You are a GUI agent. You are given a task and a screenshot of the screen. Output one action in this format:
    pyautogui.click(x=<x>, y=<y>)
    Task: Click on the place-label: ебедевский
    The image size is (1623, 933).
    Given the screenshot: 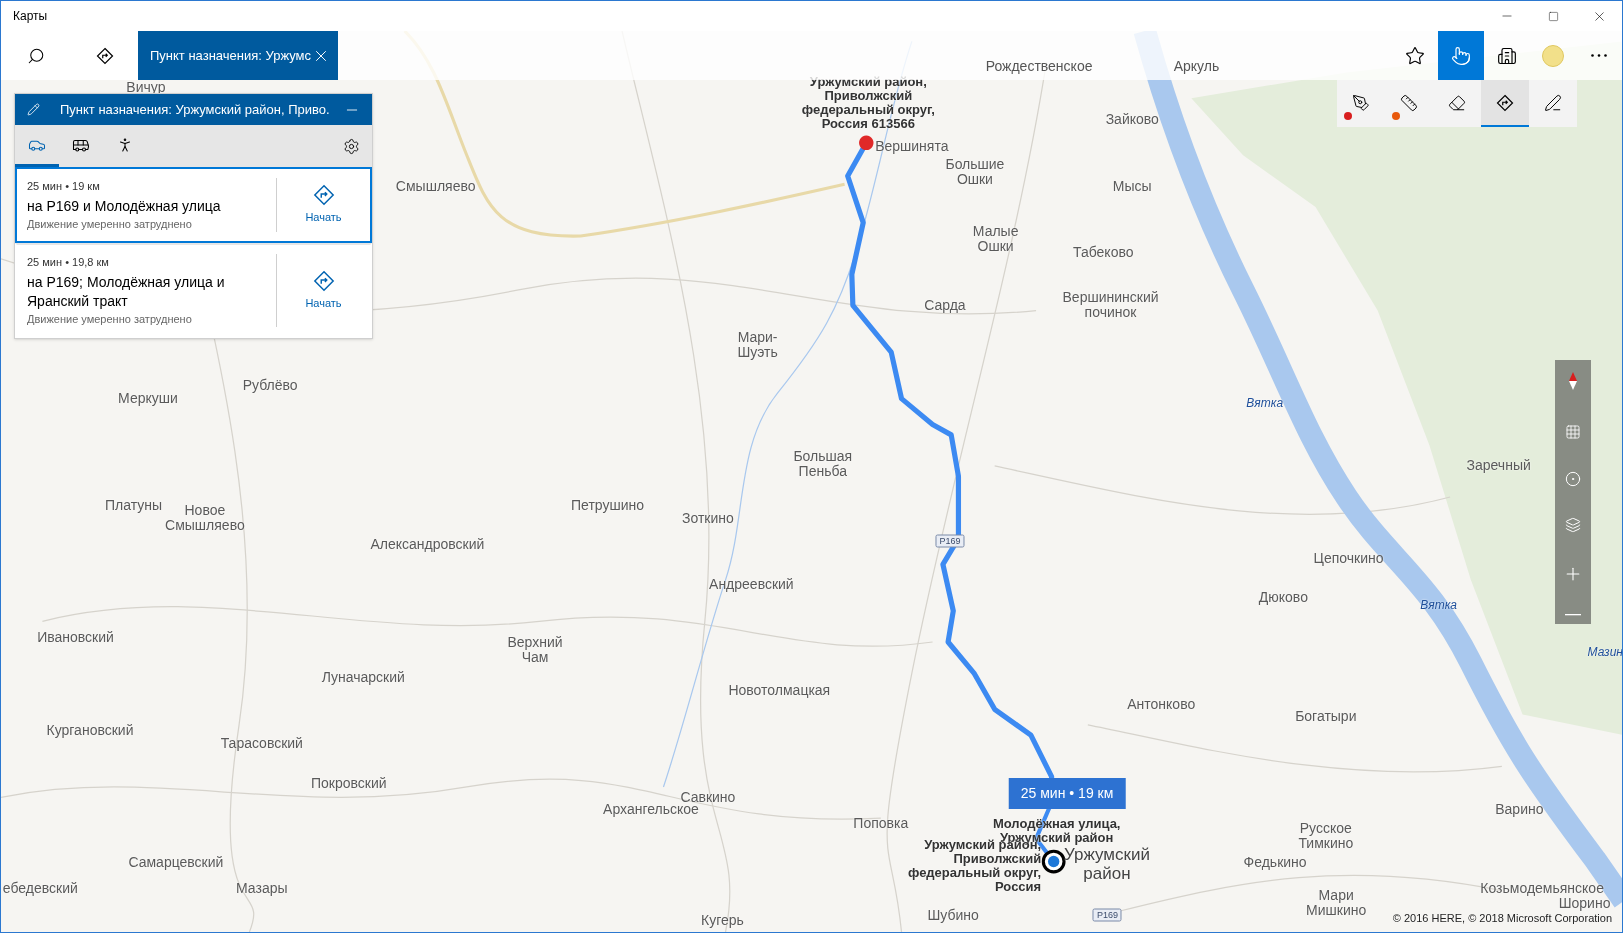 What is the action you would take?
    pyautogui.click(x=40, y=888)
    